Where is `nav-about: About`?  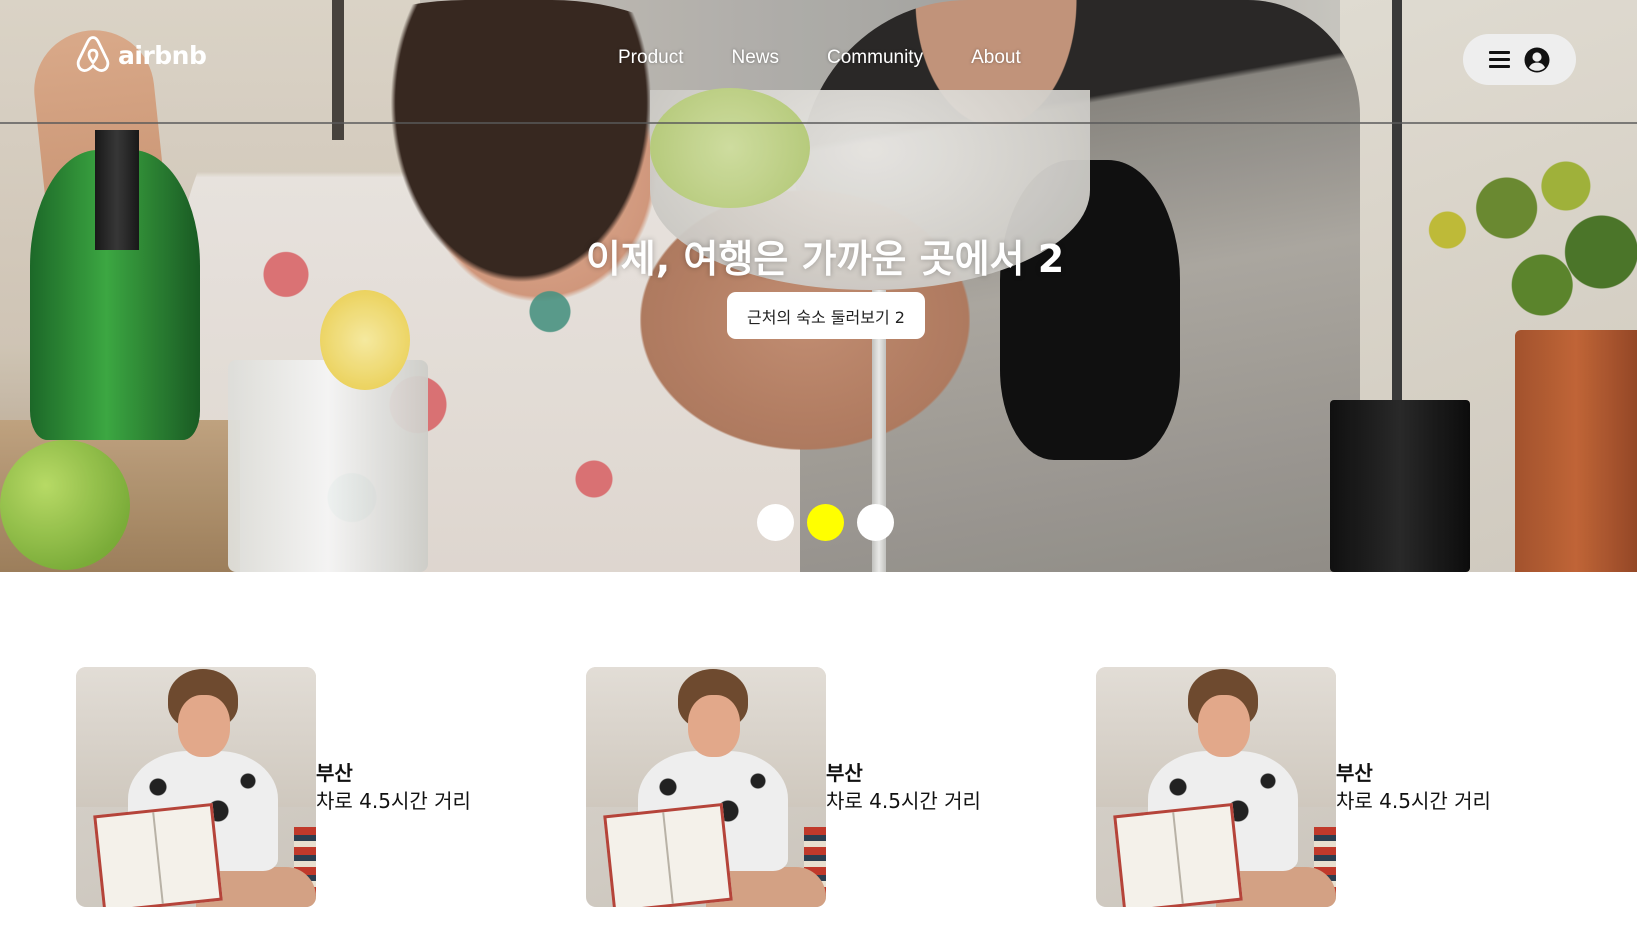 nav-about: About is located at coordinates (996, 58).